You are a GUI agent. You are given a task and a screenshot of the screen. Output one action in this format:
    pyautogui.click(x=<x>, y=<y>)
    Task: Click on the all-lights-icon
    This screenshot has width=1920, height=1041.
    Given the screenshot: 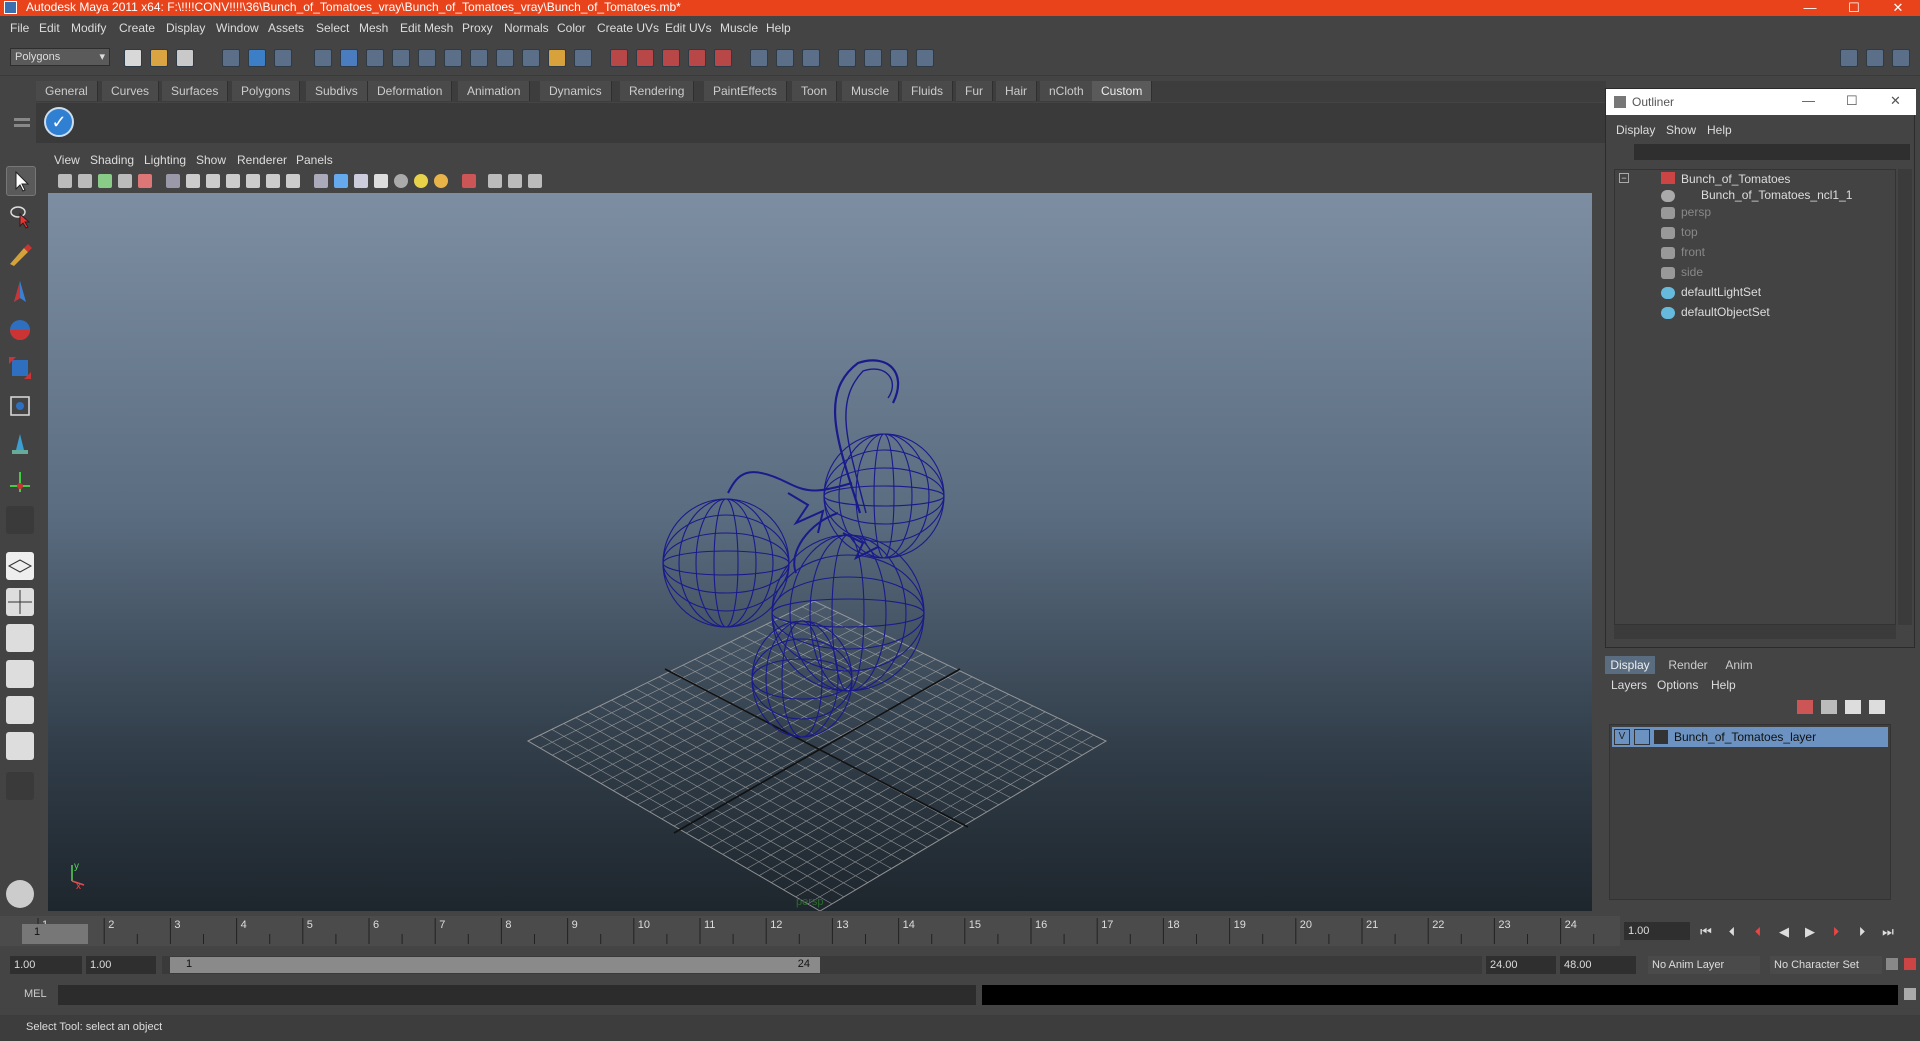 What is the action you would take?
    pyautogui.click(x=421, y=181)
    